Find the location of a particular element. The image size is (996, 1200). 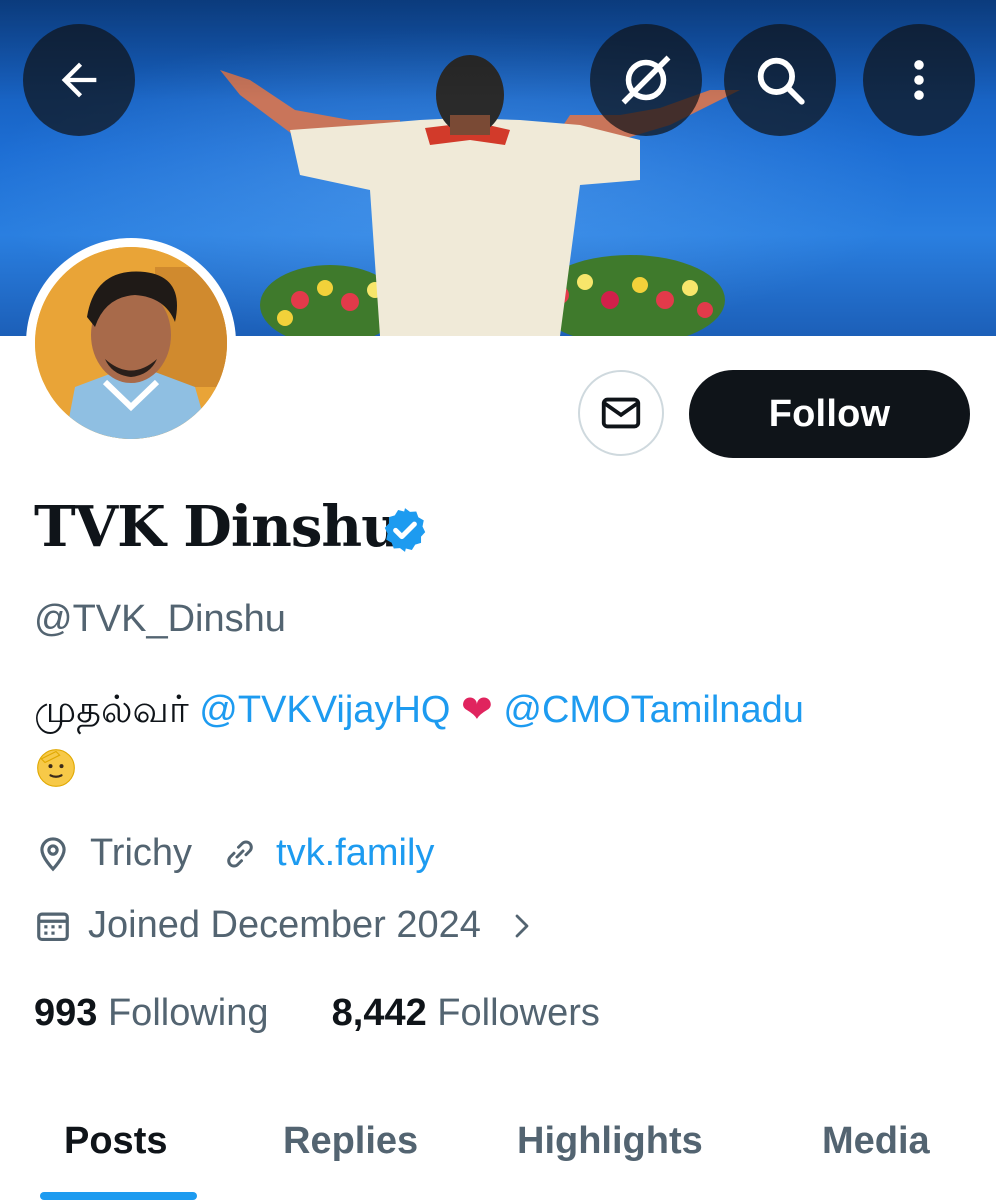

bio-mention-tvkvijayhq: @TVKVijayHQ is located at coordinates (324, 710).